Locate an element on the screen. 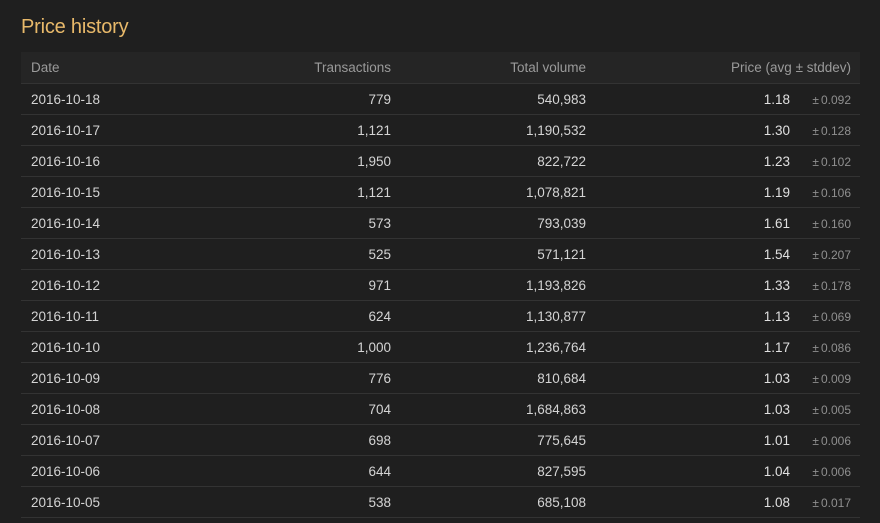 The width and height of the screenshot is (880, 523). price-stddev: ±0.106 is located at coordinates (820, 193).